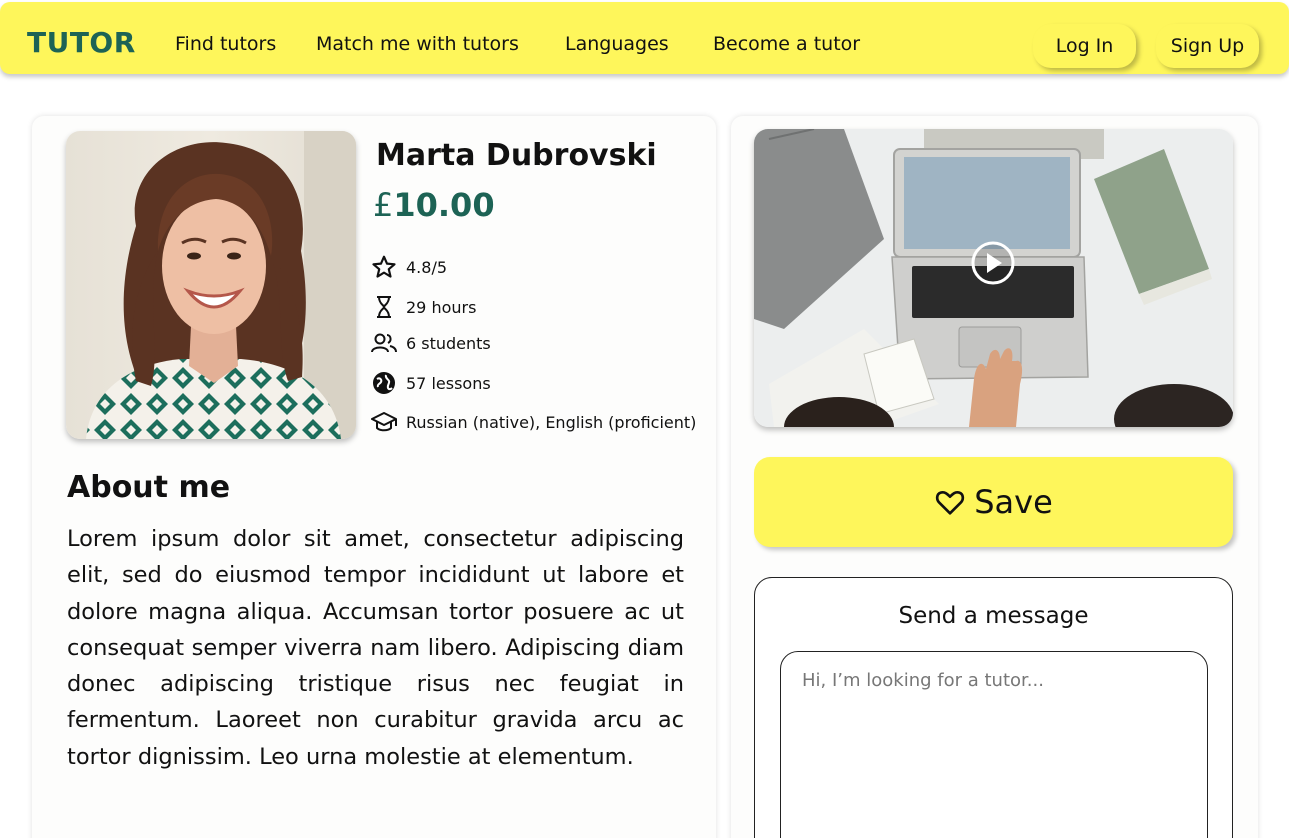 The height and width of the screenshot is (838, 1289). I want to click on stat-rating: 4.8/5, so click(408, 267).